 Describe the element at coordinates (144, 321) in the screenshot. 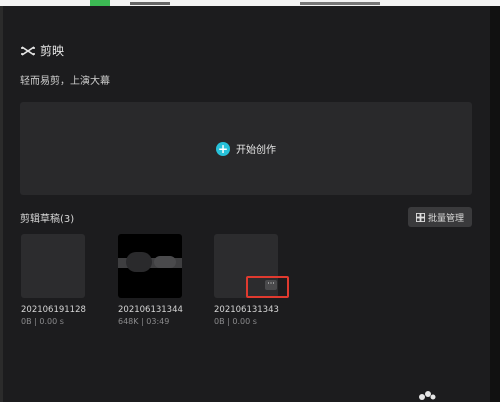

I see `draft-meta: 648K | 03:49` at that location.